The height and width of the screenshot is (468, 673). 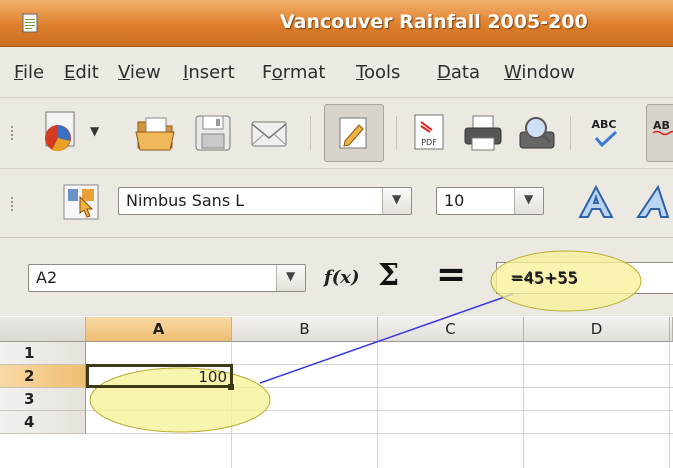 What do you see at coordinates (605, 133) in the screenshot?
I see `spellcheck-icon: ABC` at bounding box center [605, 133].